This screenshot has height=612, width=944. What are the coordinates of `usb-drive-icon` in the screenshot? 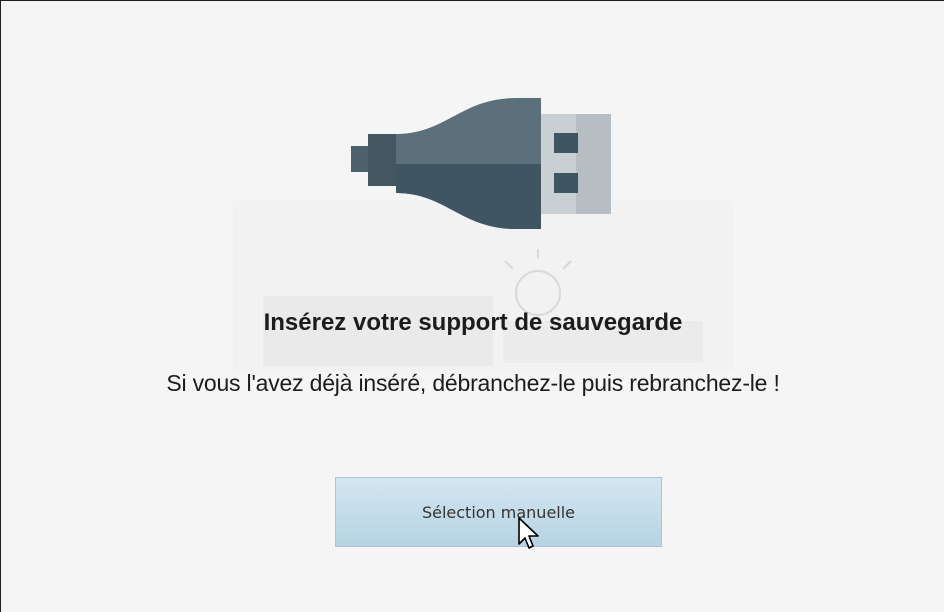 It's located at (481, 163).